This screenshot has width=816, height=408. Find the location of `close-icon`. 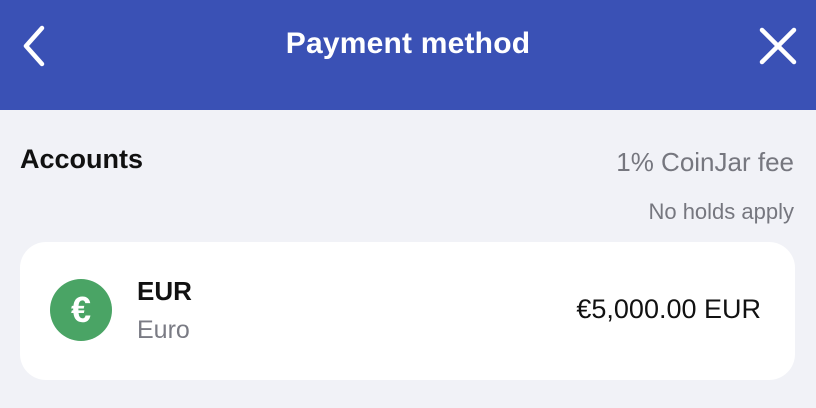

close-icon is located at coordinates (778, 46).